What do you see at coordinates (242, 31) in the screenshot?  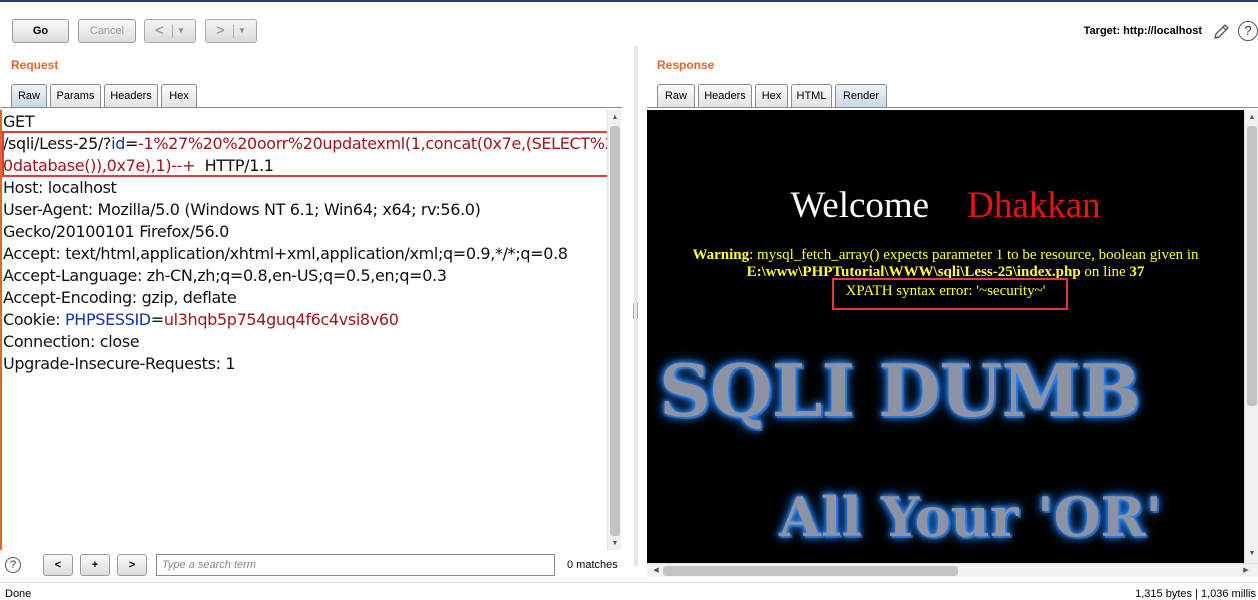 I see `forward-history-dropdown-icon: ▼` at bounding box center [242, 31].